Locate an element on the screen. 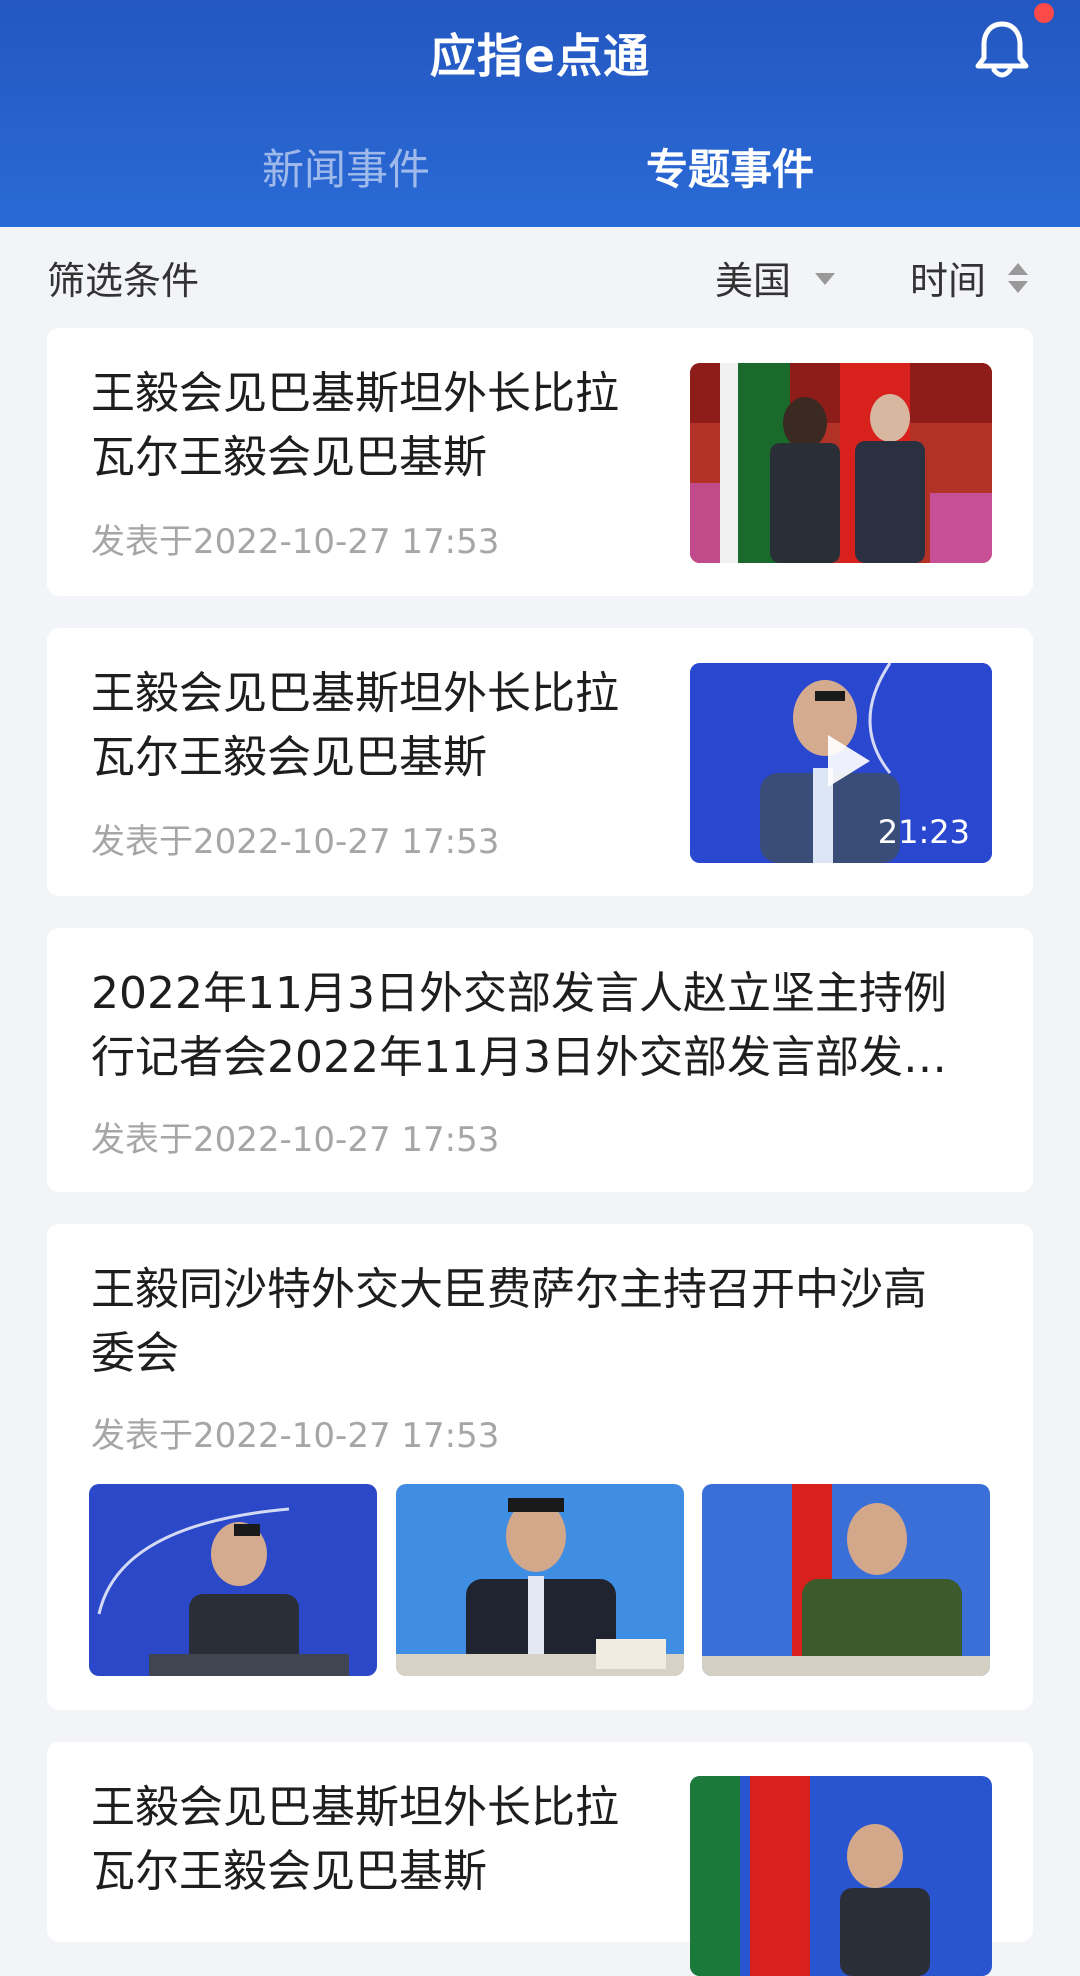 The height and width of the screenshot is (1976, 1080). video-thumbnail: 21:23 is located at coordinates (841, 763).